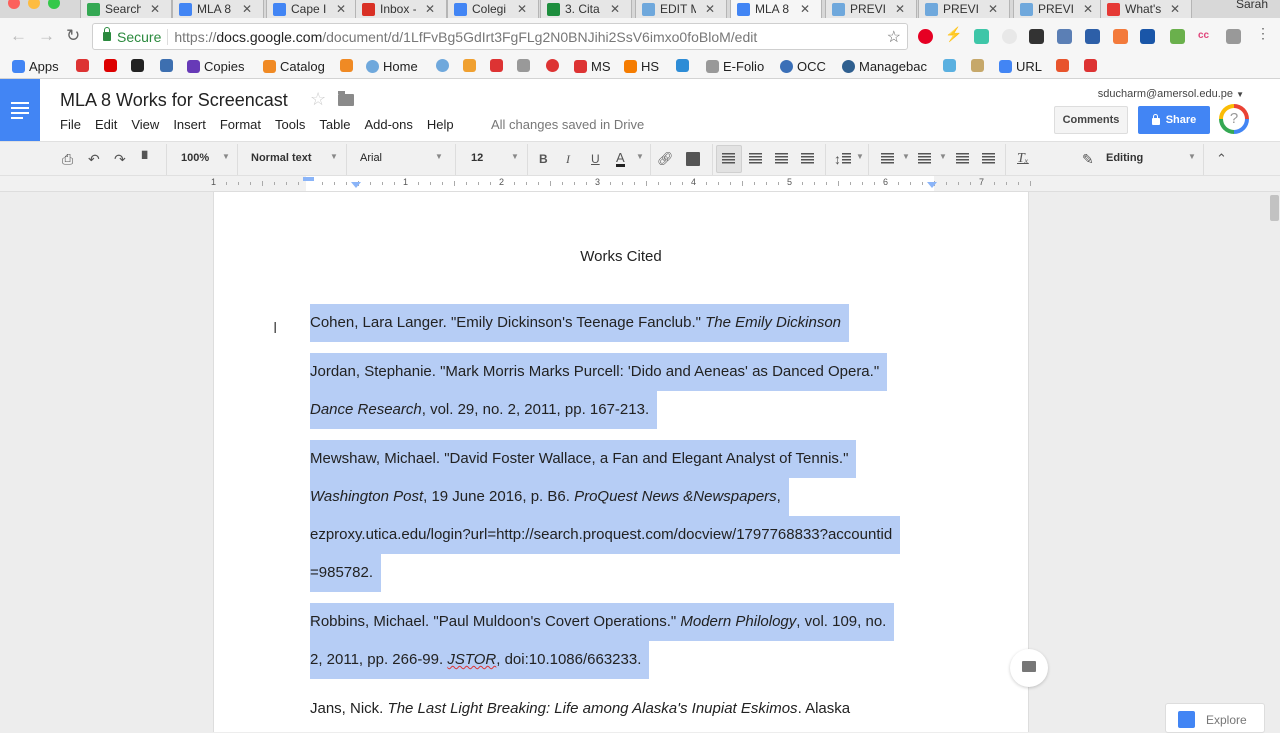  Describe the element at coordinates (345, 573) in the screenshot. I see `citation-line: =985782.` at that location.